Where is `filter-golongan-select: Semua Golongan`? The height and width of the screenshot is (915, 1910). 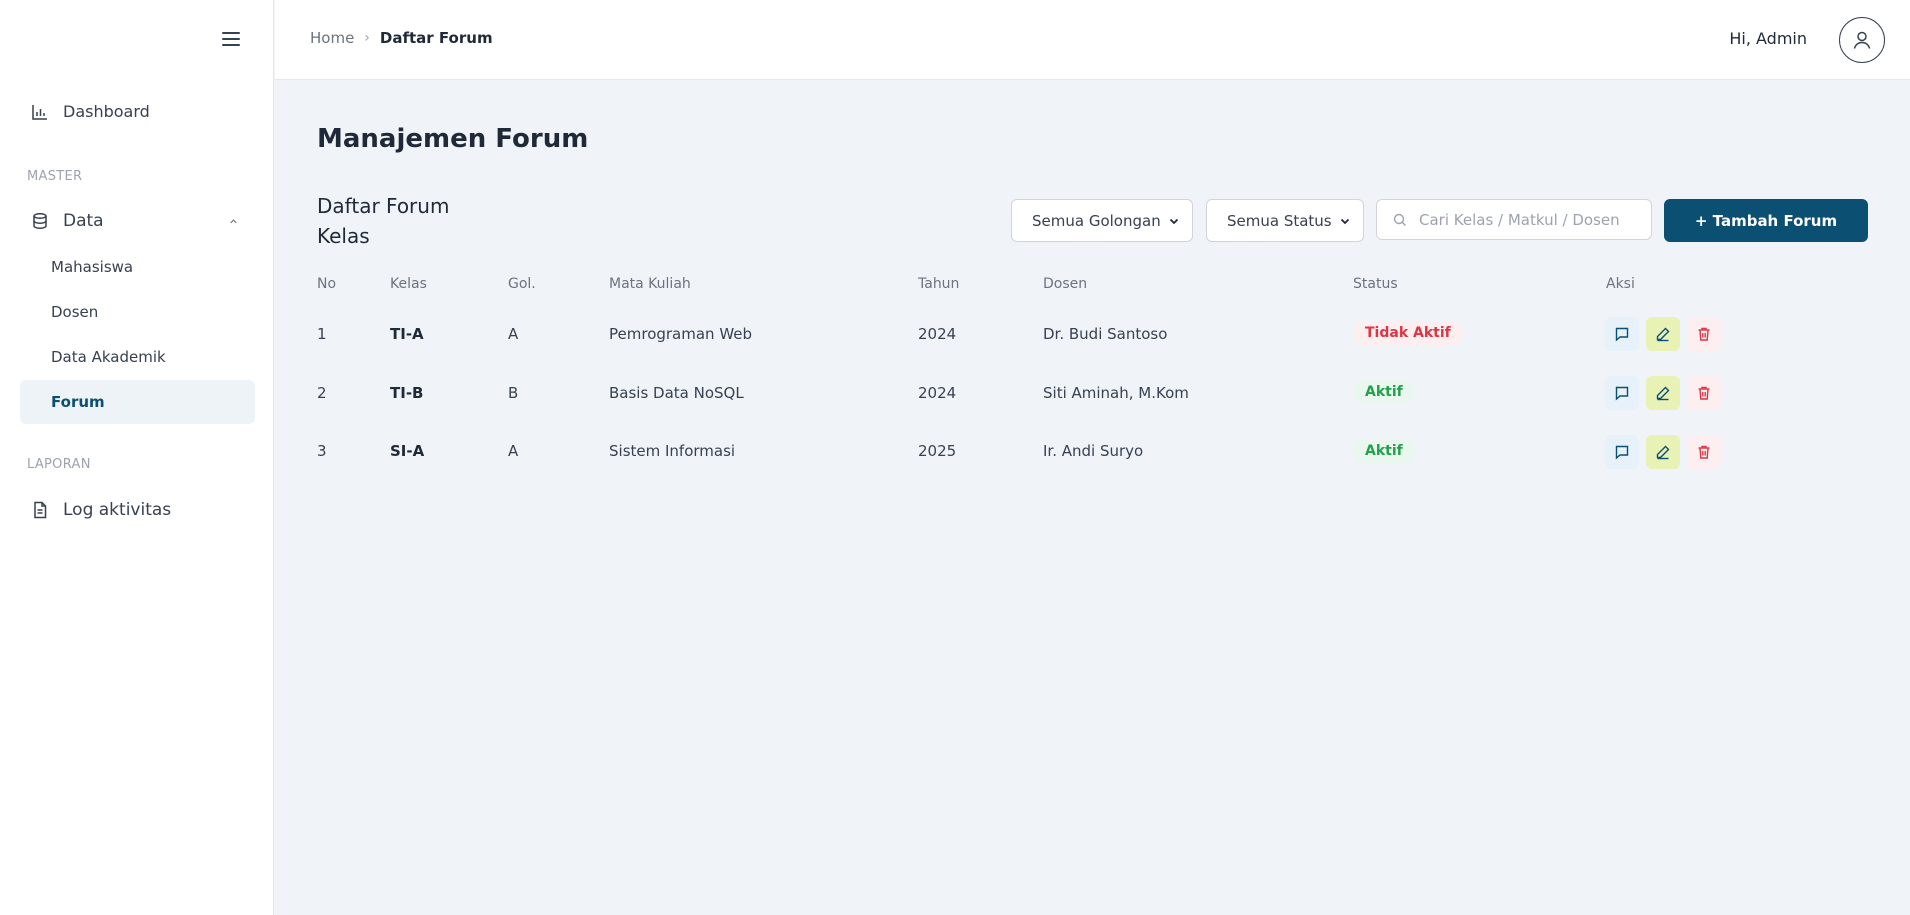
filter-golongan-select: Semua Golongan is located at coordinates (1102, 220).